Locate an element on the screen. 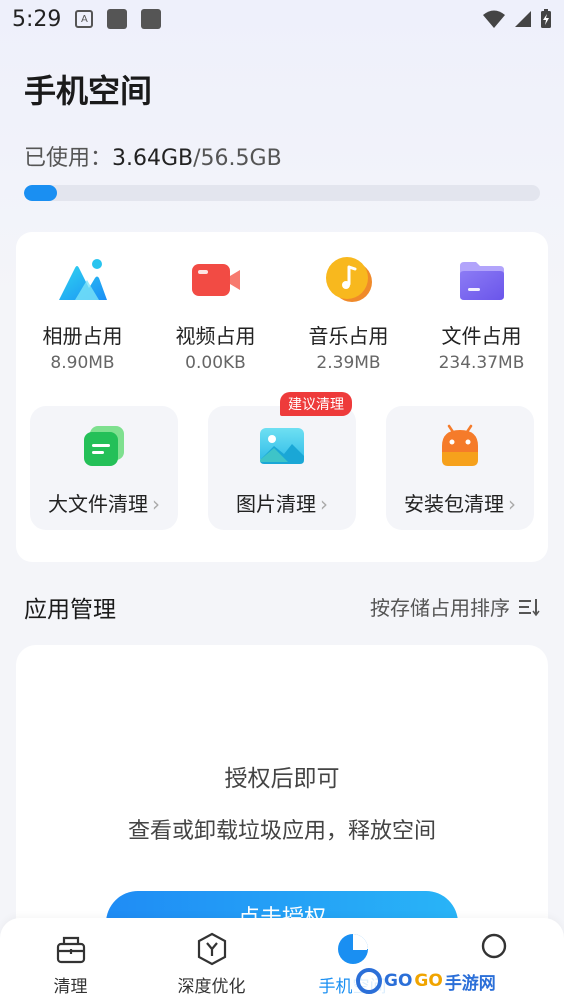 This screenshot has height=1004, width=564. nav-clean: 清理 is located at coordinates (70, 961).